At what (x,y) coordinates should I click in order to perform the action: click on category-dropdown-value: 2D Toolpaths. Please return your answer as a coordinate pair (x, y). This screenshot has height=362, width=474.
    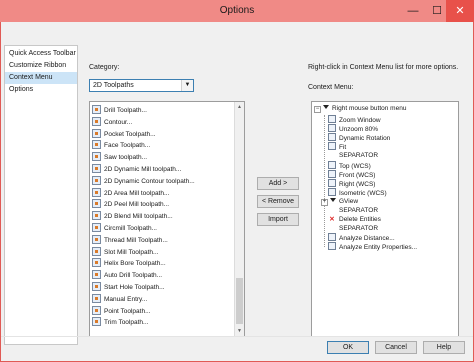
    Looking at the image, I should click on (113, 85).